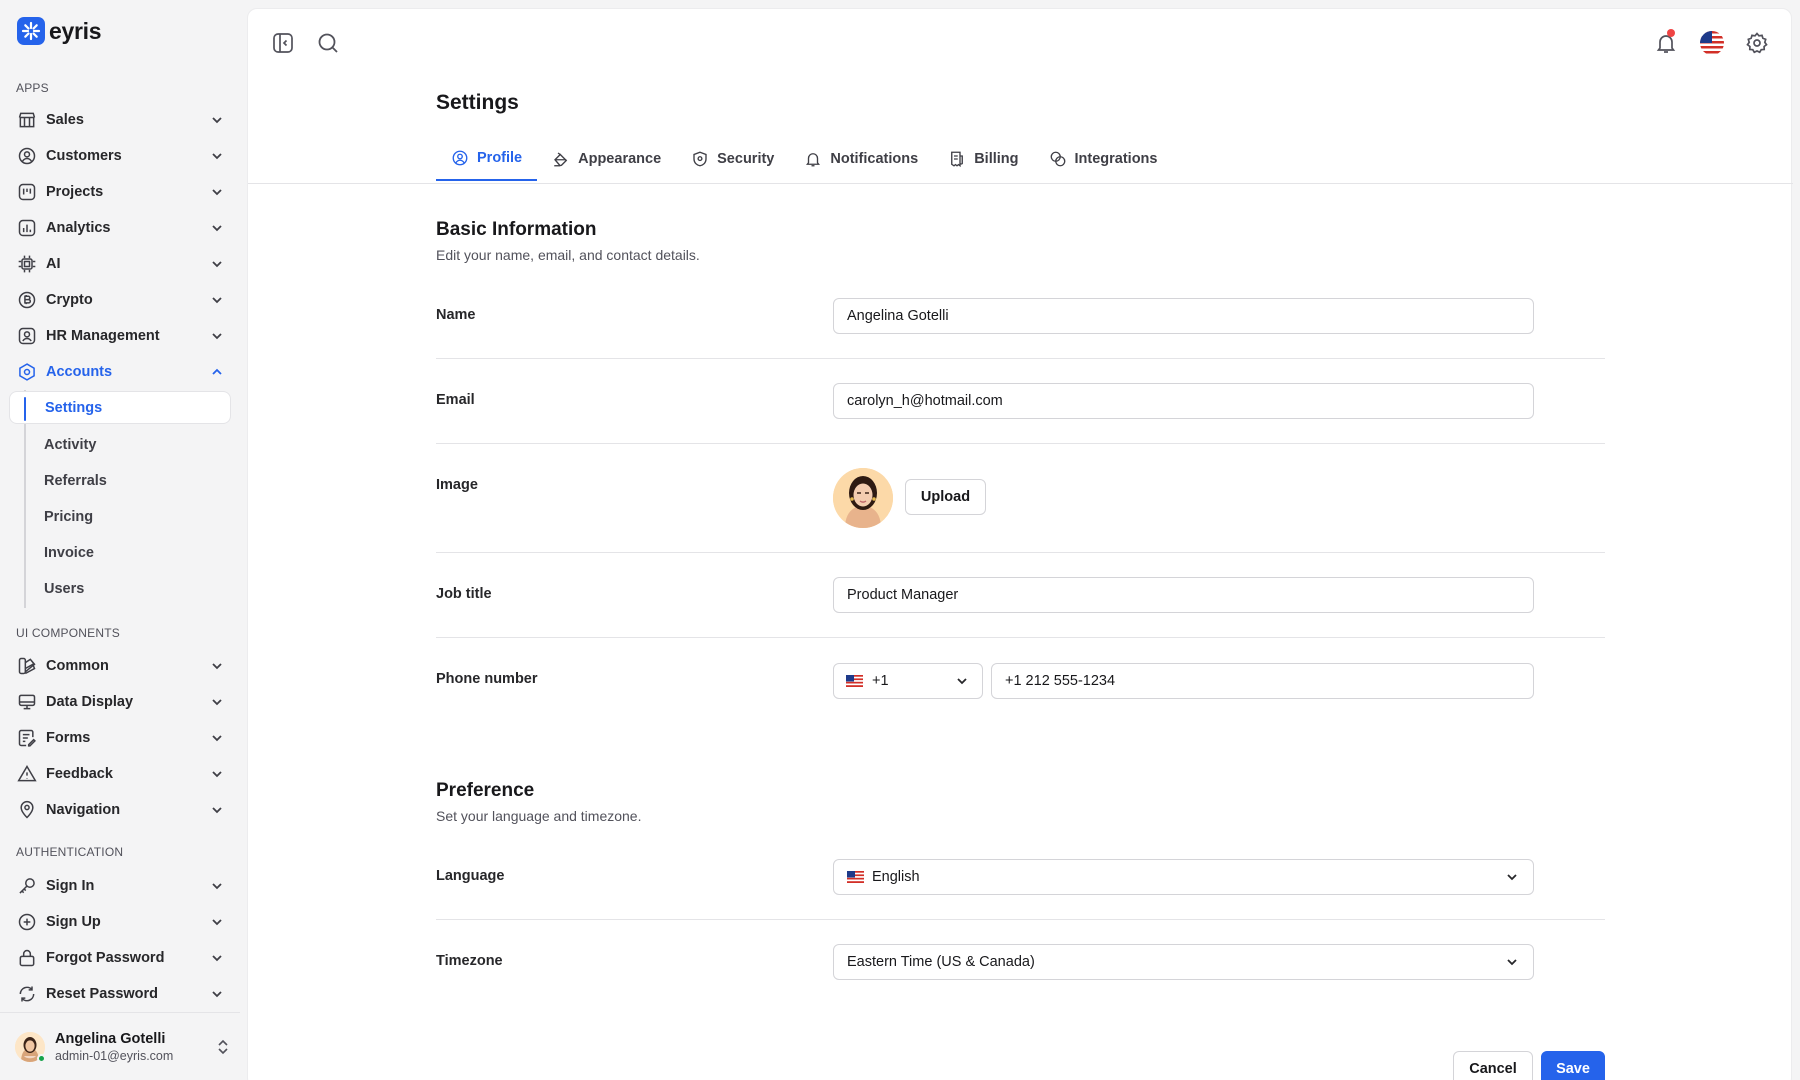  What do you see at coordinates (908, 681) in the screenshot?
I see `country-code-select: +1` at bounding box center [908, 681].